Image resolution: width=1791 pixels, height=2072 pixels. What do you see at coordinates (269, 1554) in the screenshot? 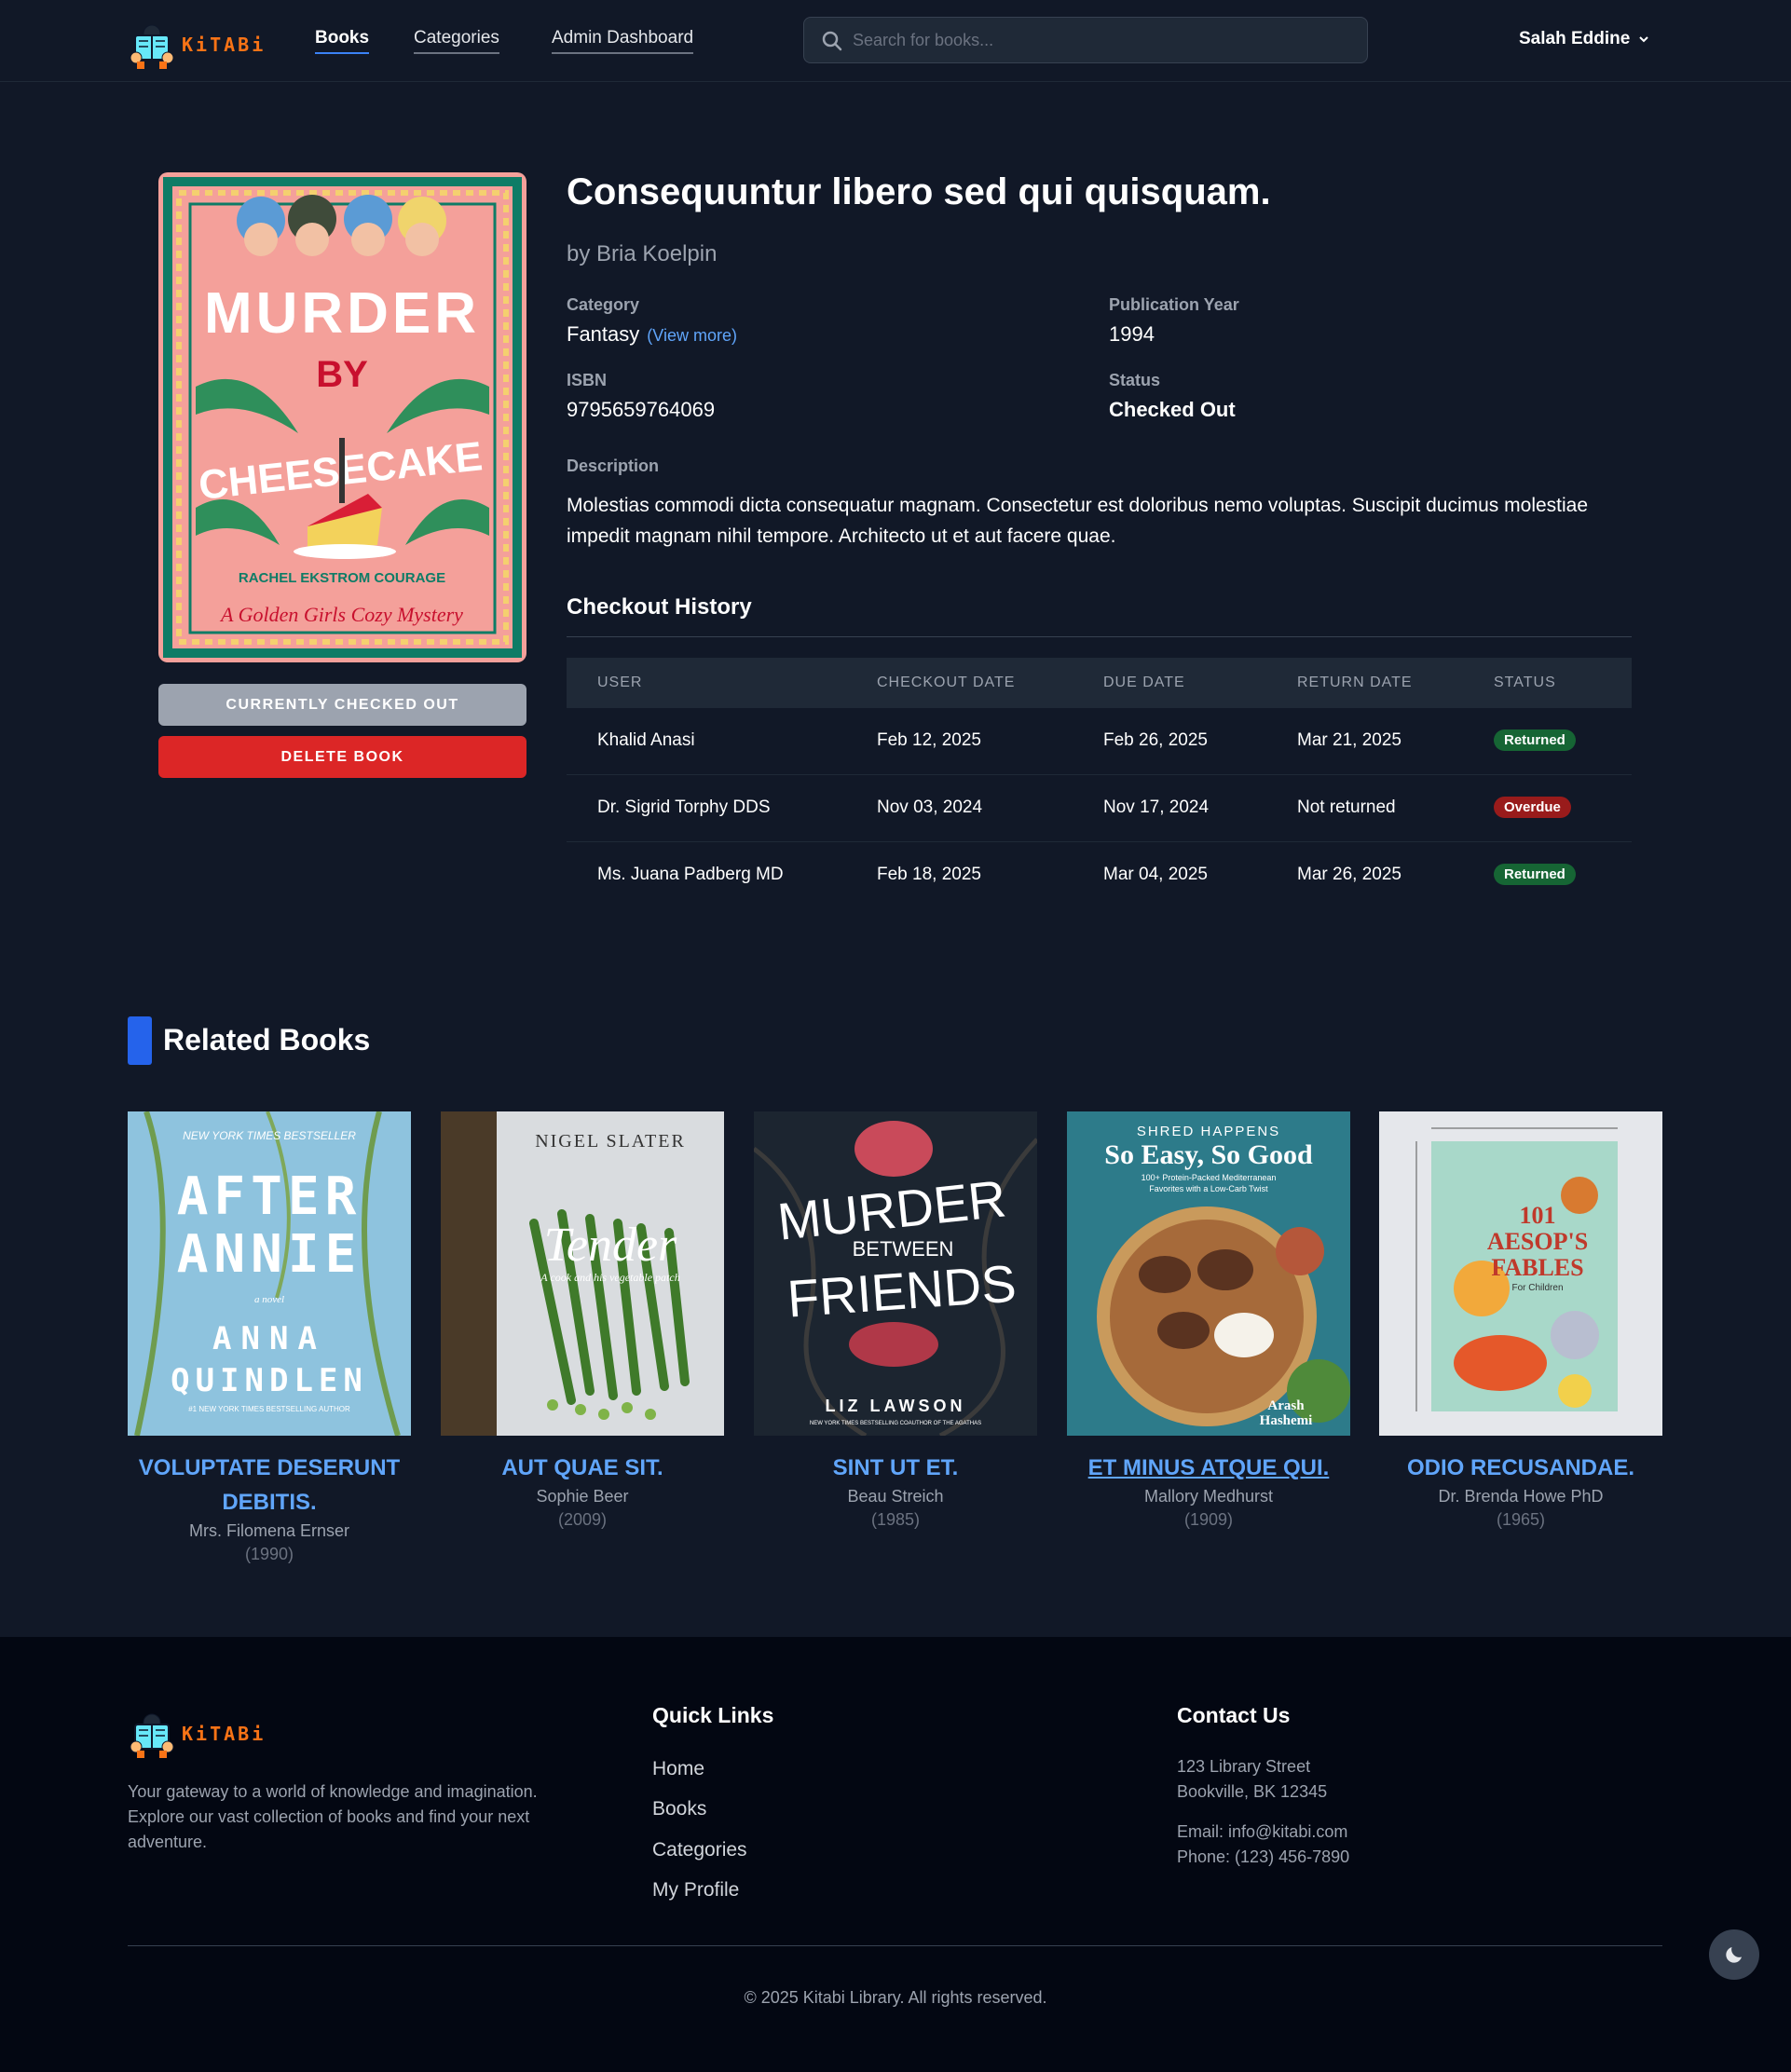
I see `related-book-year: (1990)` at bounding box center [269, 1554].